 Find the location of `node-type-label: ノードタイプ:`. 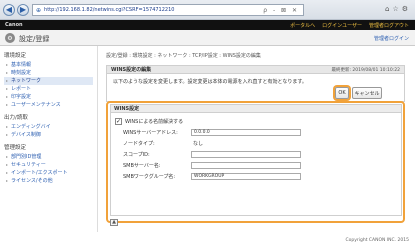

node-type-label: ノードタイプ: is located at coordinates (139, 143).